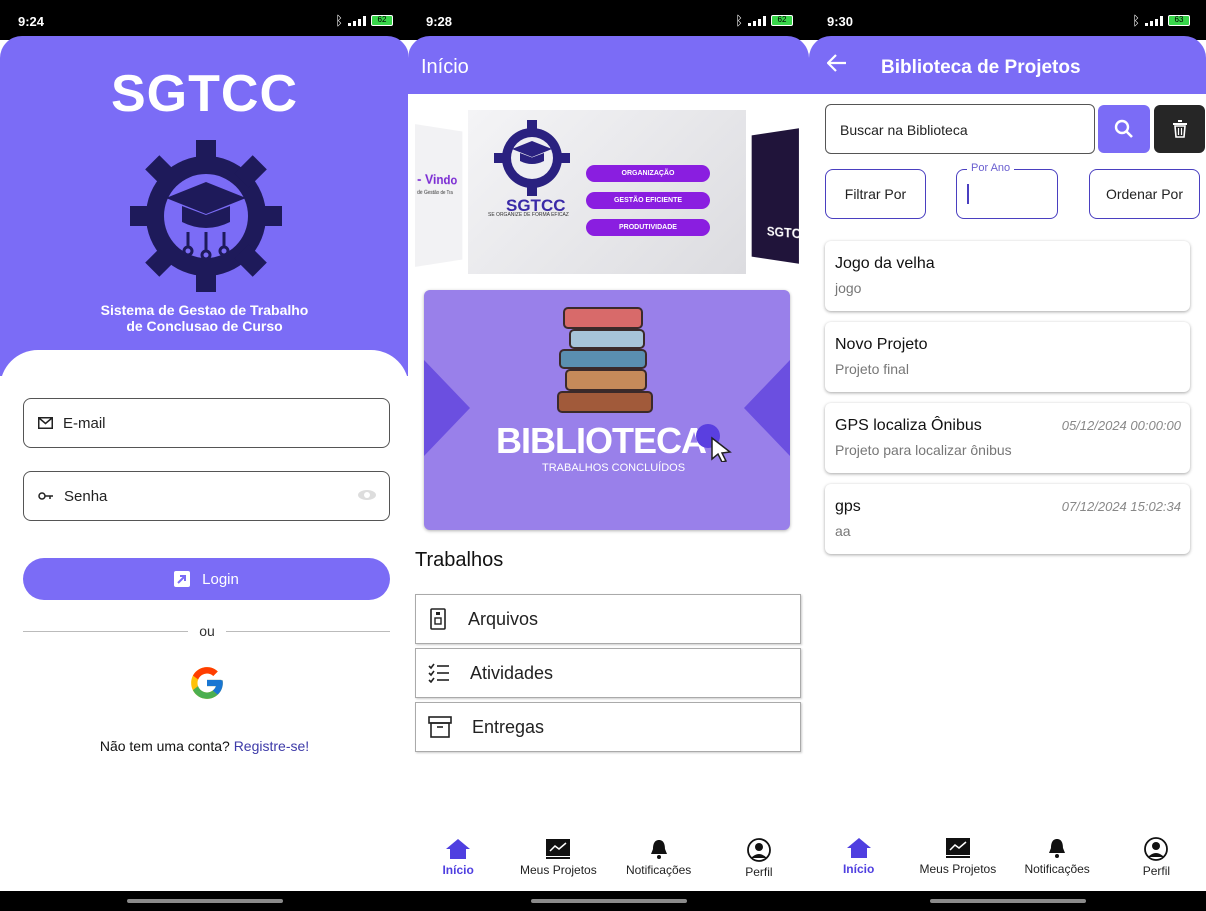 Image resolution: width=1206 pixels, height=911 pixels. I want to click on app-bar: Biblioteca de Projetos, so click(1007, 65).